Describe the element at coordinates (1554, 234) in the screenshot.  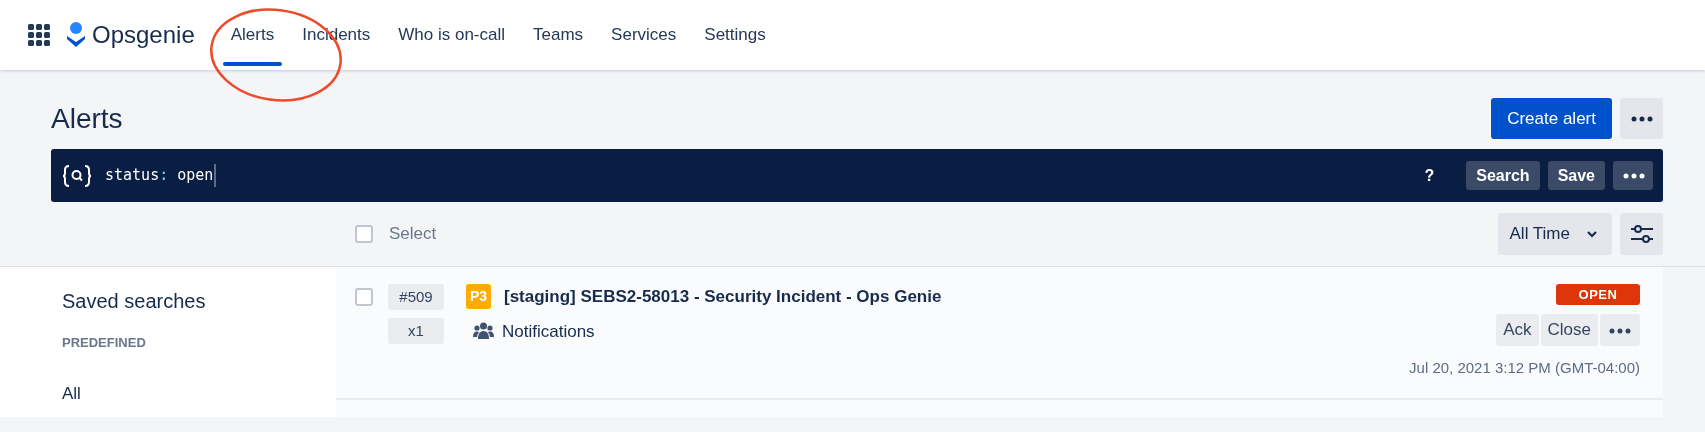
I see `time-filter-dropdown: All Time` at that location.